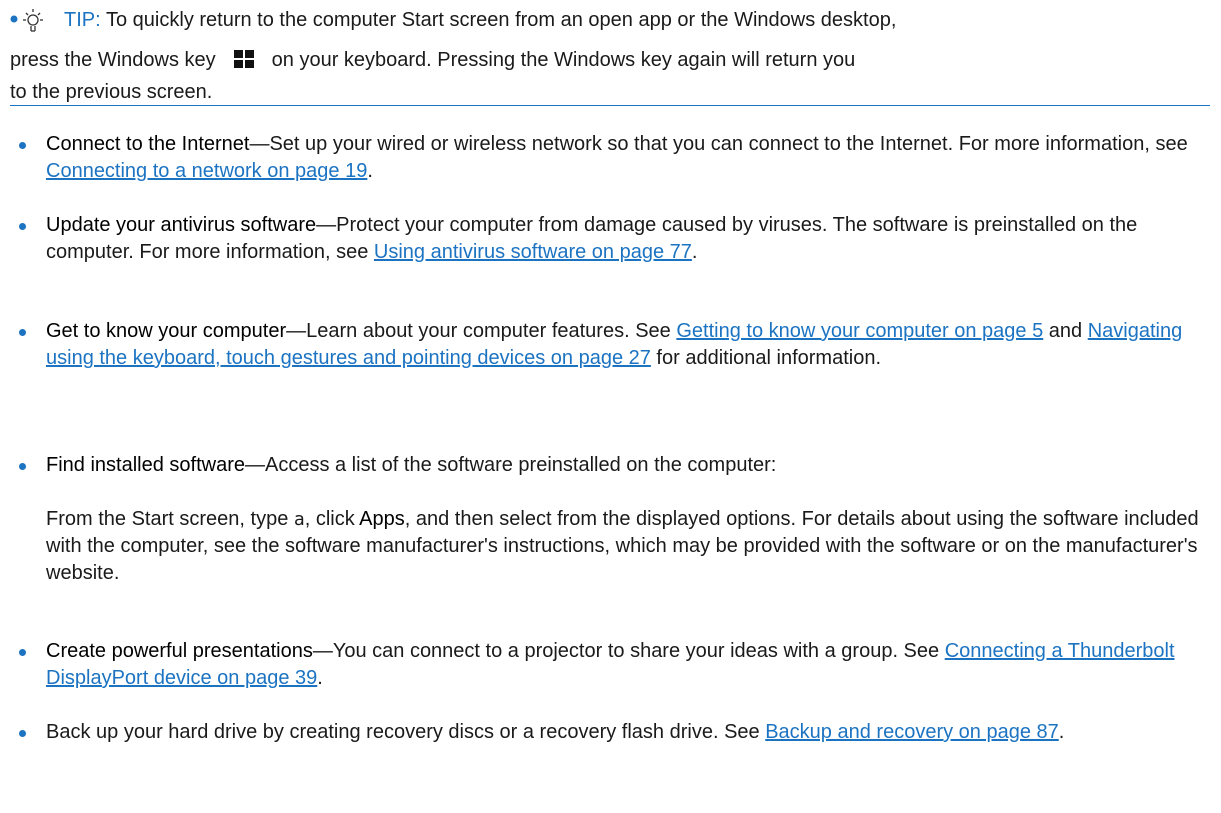 The image size is (1221, 813). Describe the element at coordinates (166, 331) in the screenshot. I see `item-term: Get to know your computer` at that location.